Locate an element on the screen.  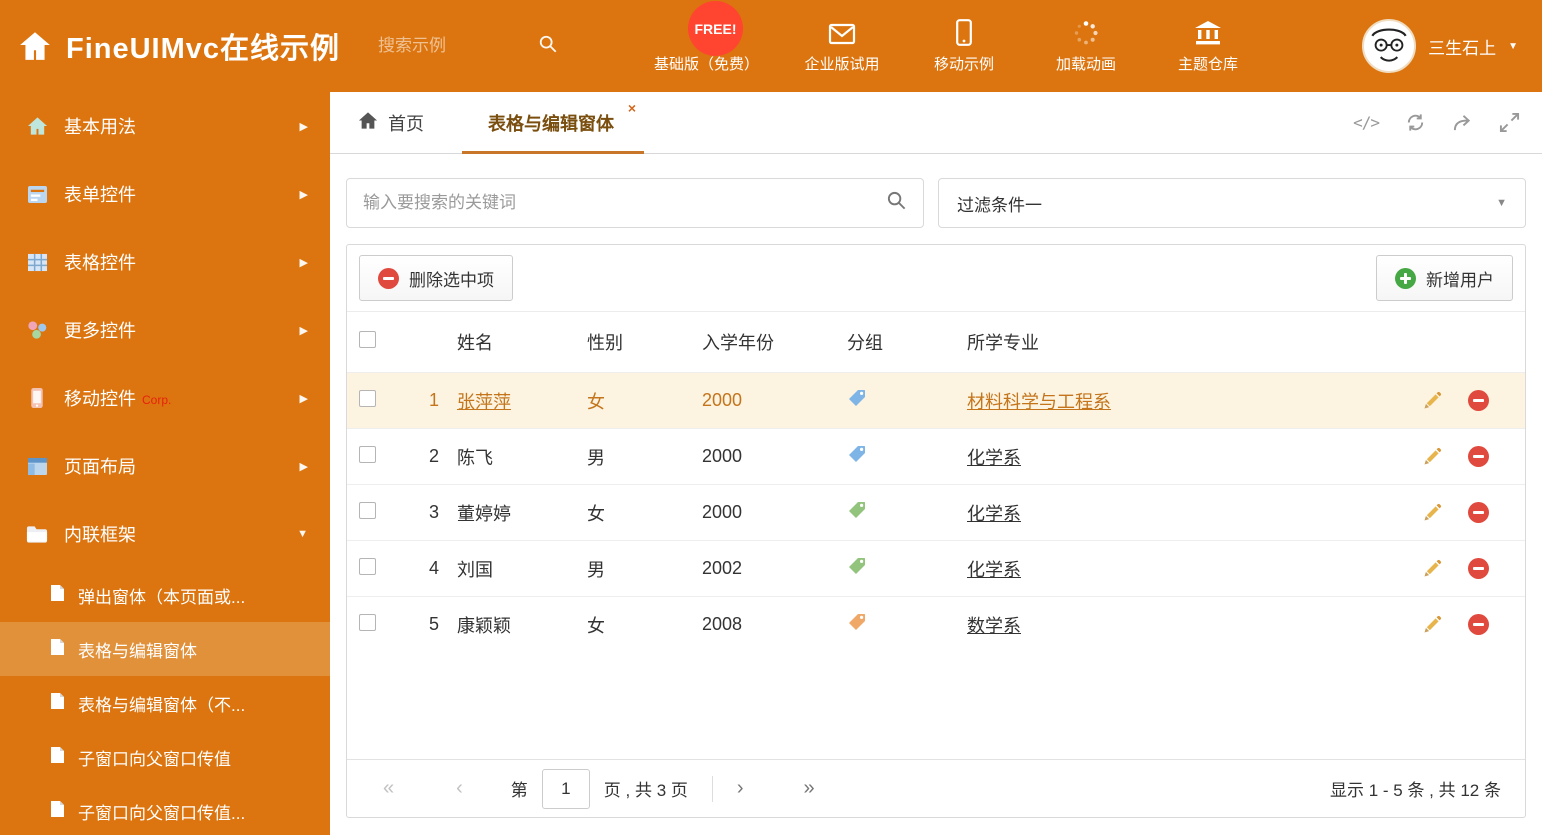
nav-label: 基础版（免费） is located at coordinates (707, 64).